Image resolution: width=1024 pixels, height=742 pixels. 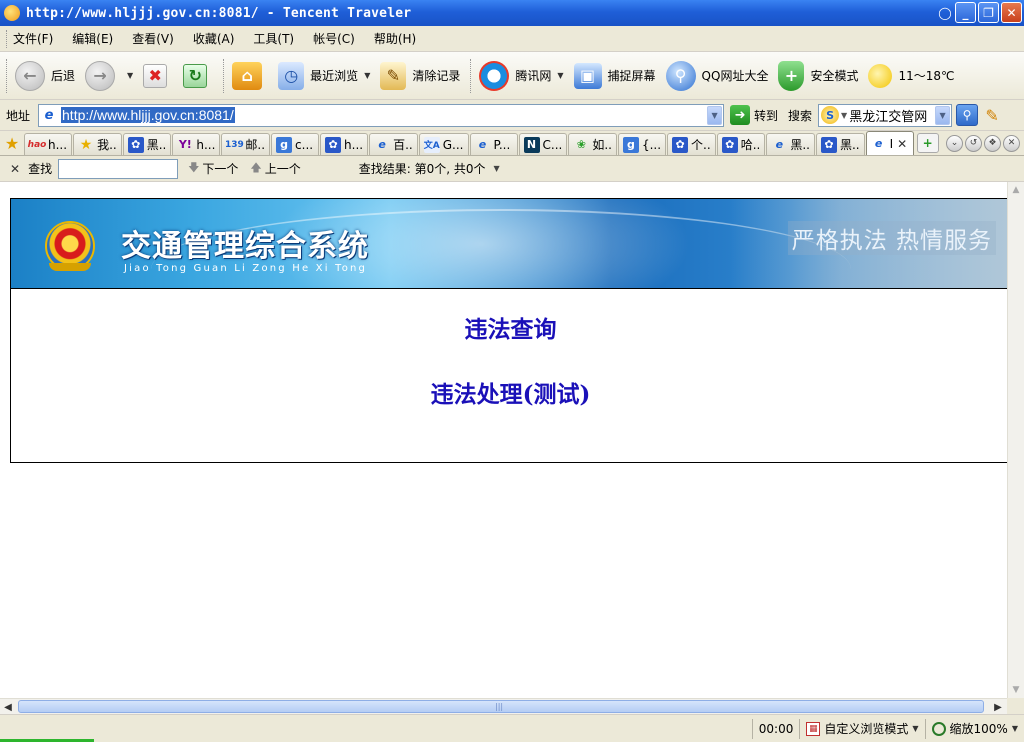 What do you see at coordinates (148, 115) in the screenshot?
I see `address-url-text: http://www.hljjj.gov.cn:8081/` at bounding box center [148, 115].